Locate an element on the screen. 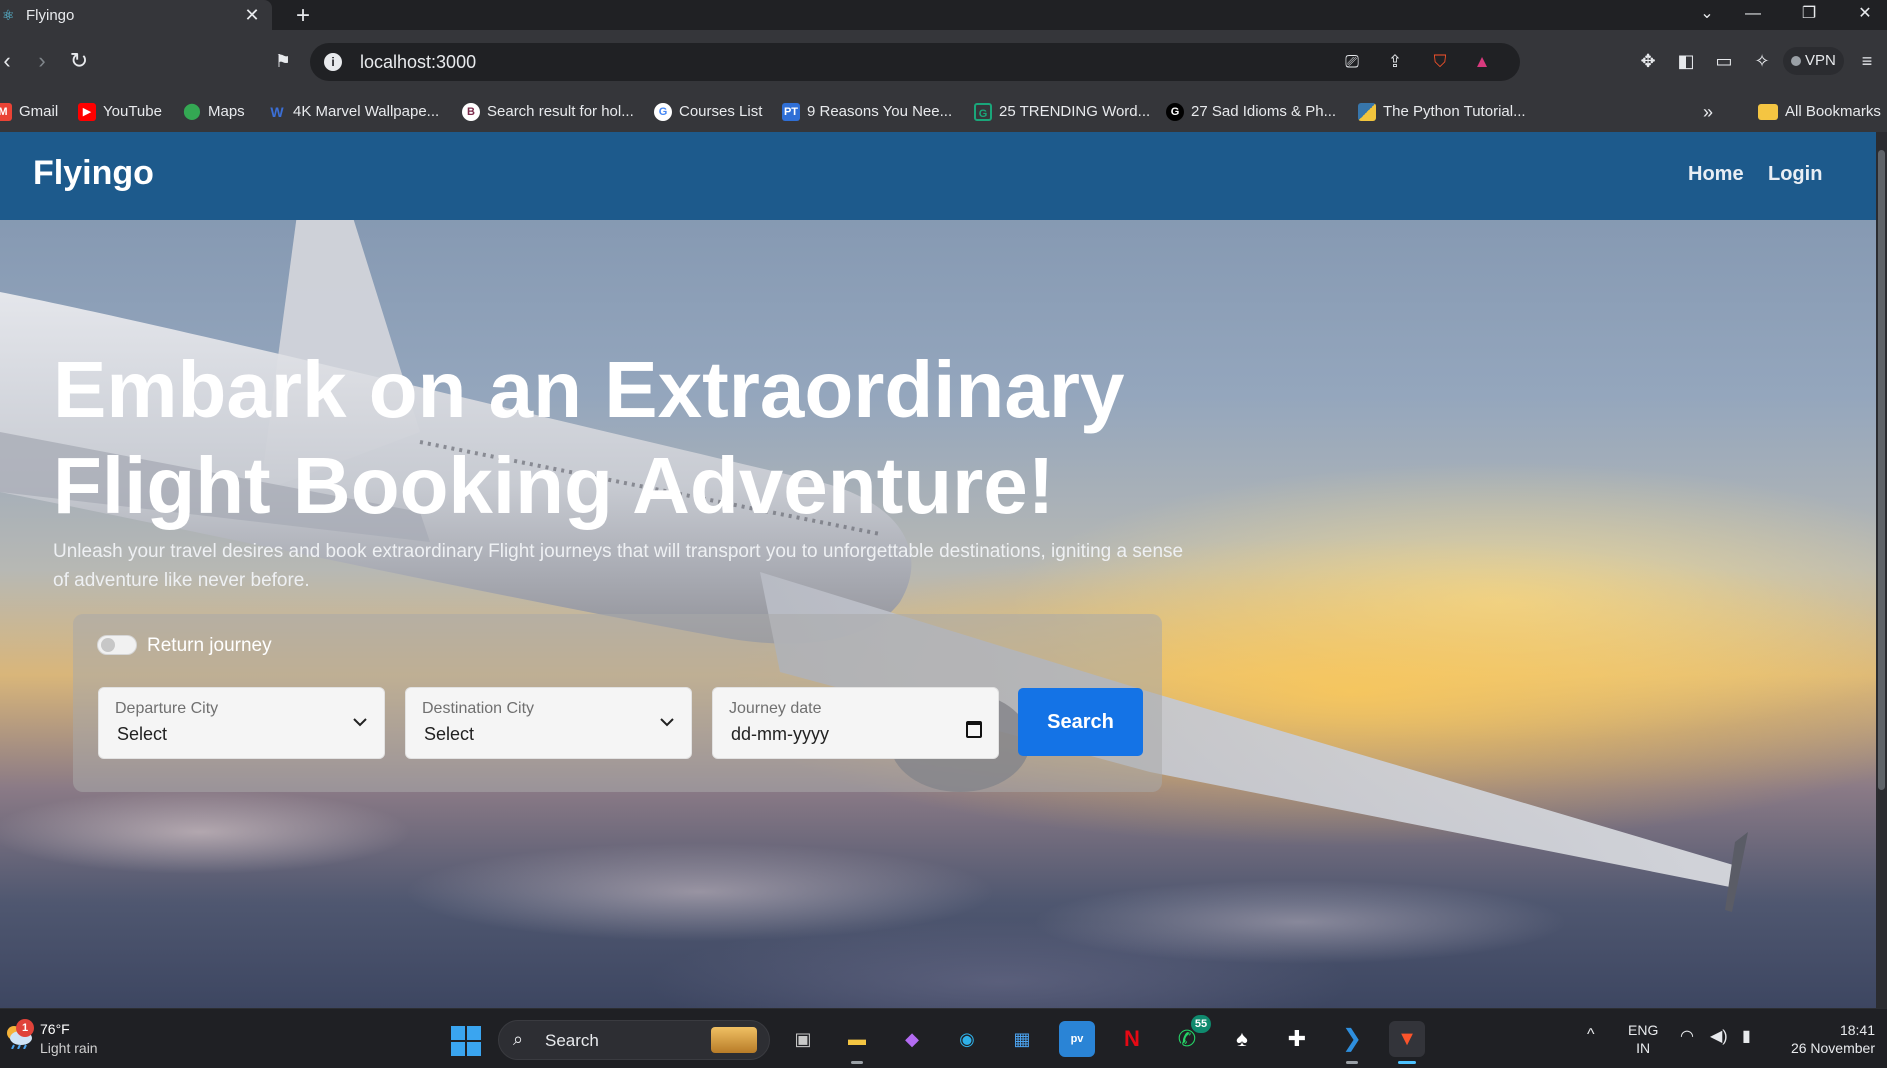 This screenshot has width=1887, height=1068. brave-rewards-icon: ▲ is located at coordinates (1482, 62).